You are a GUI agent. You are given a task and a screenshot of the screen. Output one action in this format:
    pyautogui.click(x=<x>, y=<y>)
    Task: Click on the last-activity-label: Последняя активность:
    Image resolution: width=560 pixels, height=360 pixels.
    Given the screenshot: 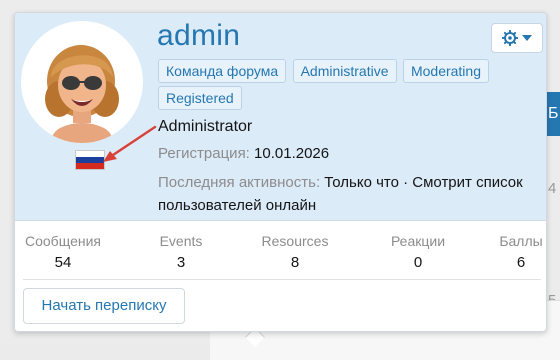 What is the action you would take?
    pyautogui.click(x=239, y=182)
    